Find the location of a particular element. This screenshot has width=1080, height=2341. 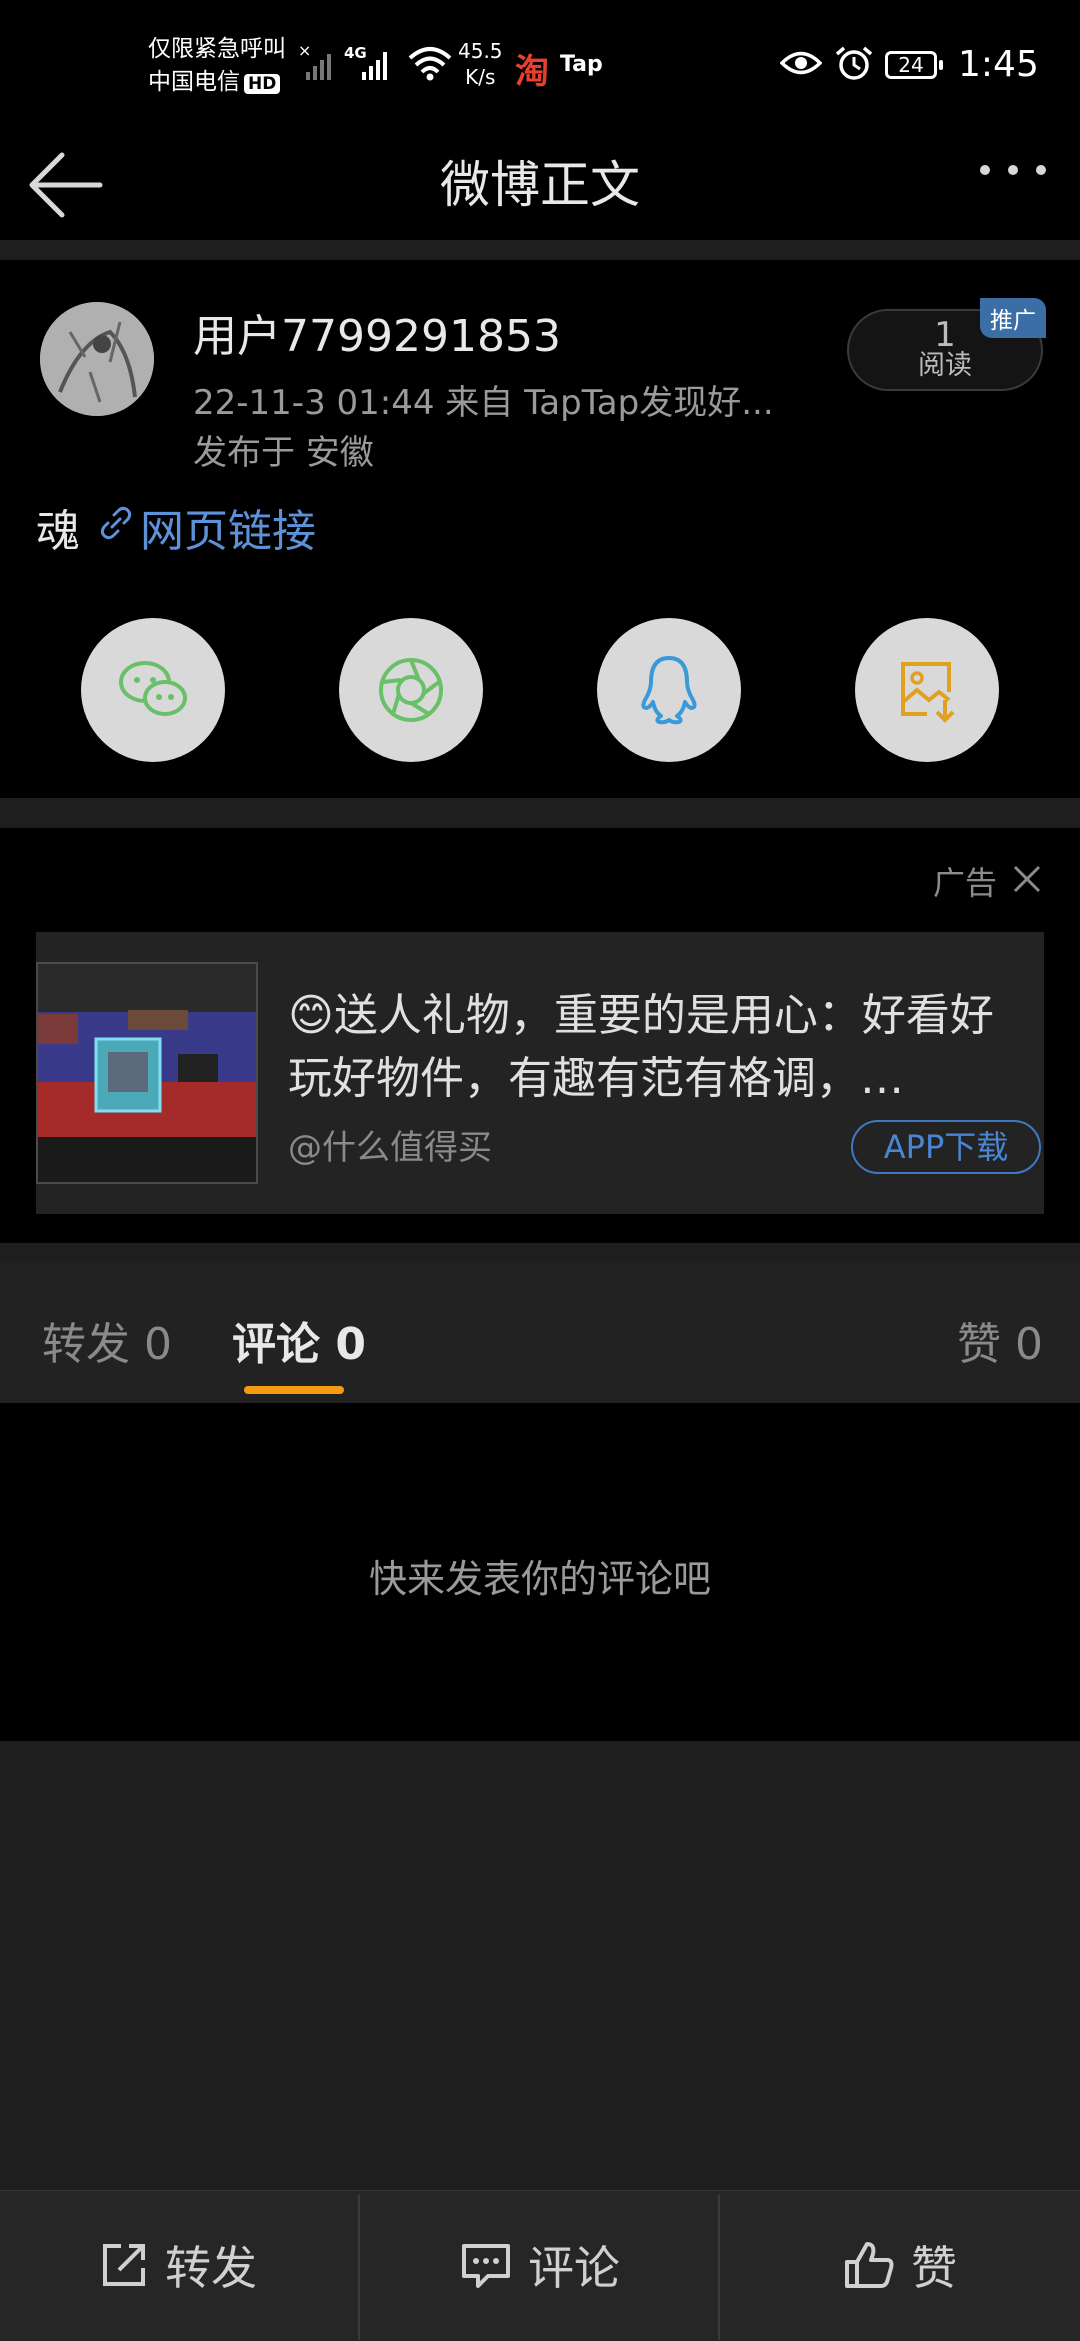

ad-image is located at coordinates (147, 1073).